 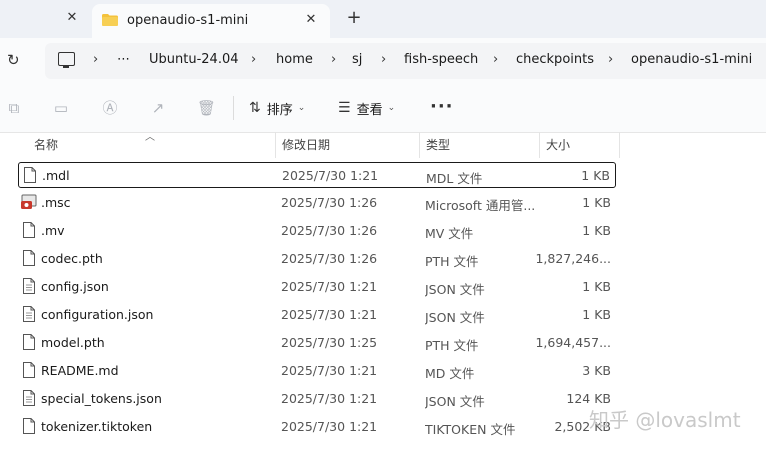 I want to click on column-header-size: 大小, so click(x=558, y=144).